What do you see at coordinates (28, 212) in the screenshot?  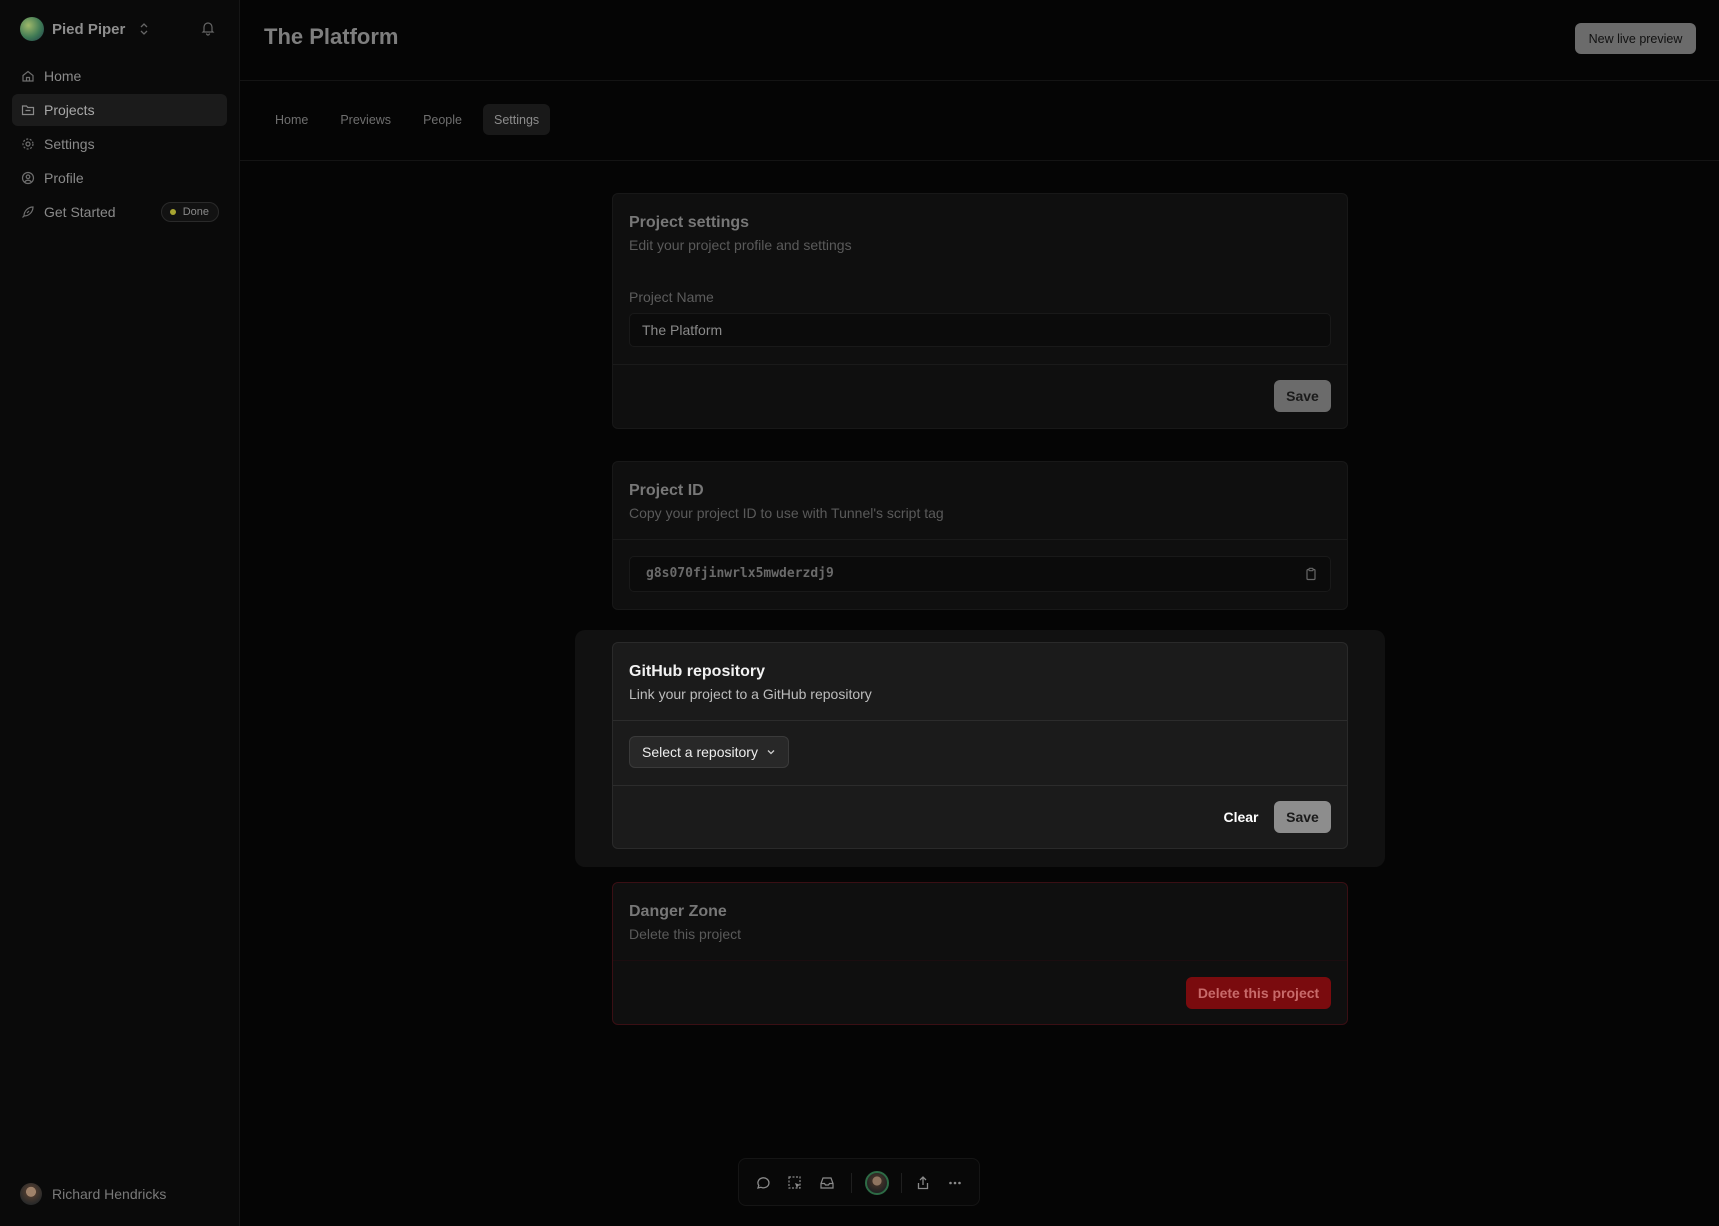 I see `rocket-icon` at bounding box center [28, 212].